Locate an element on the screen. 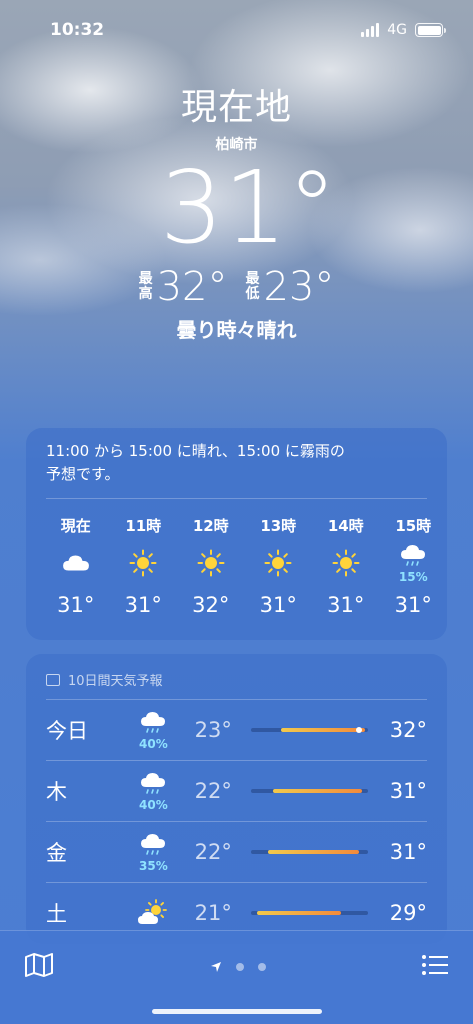 Image resolution: width=473 pixels, height=1024 pixels. high-temp-block: 最高 32° is located at coordinates (183, 287).